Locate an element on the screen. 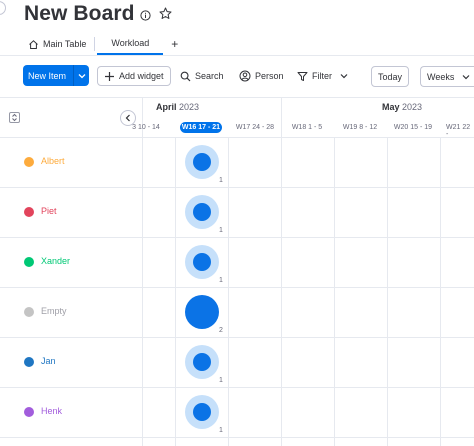 The height and width of the screenshot is (446, 474). tab-workload: Workload is located at coordinates (130, 44).